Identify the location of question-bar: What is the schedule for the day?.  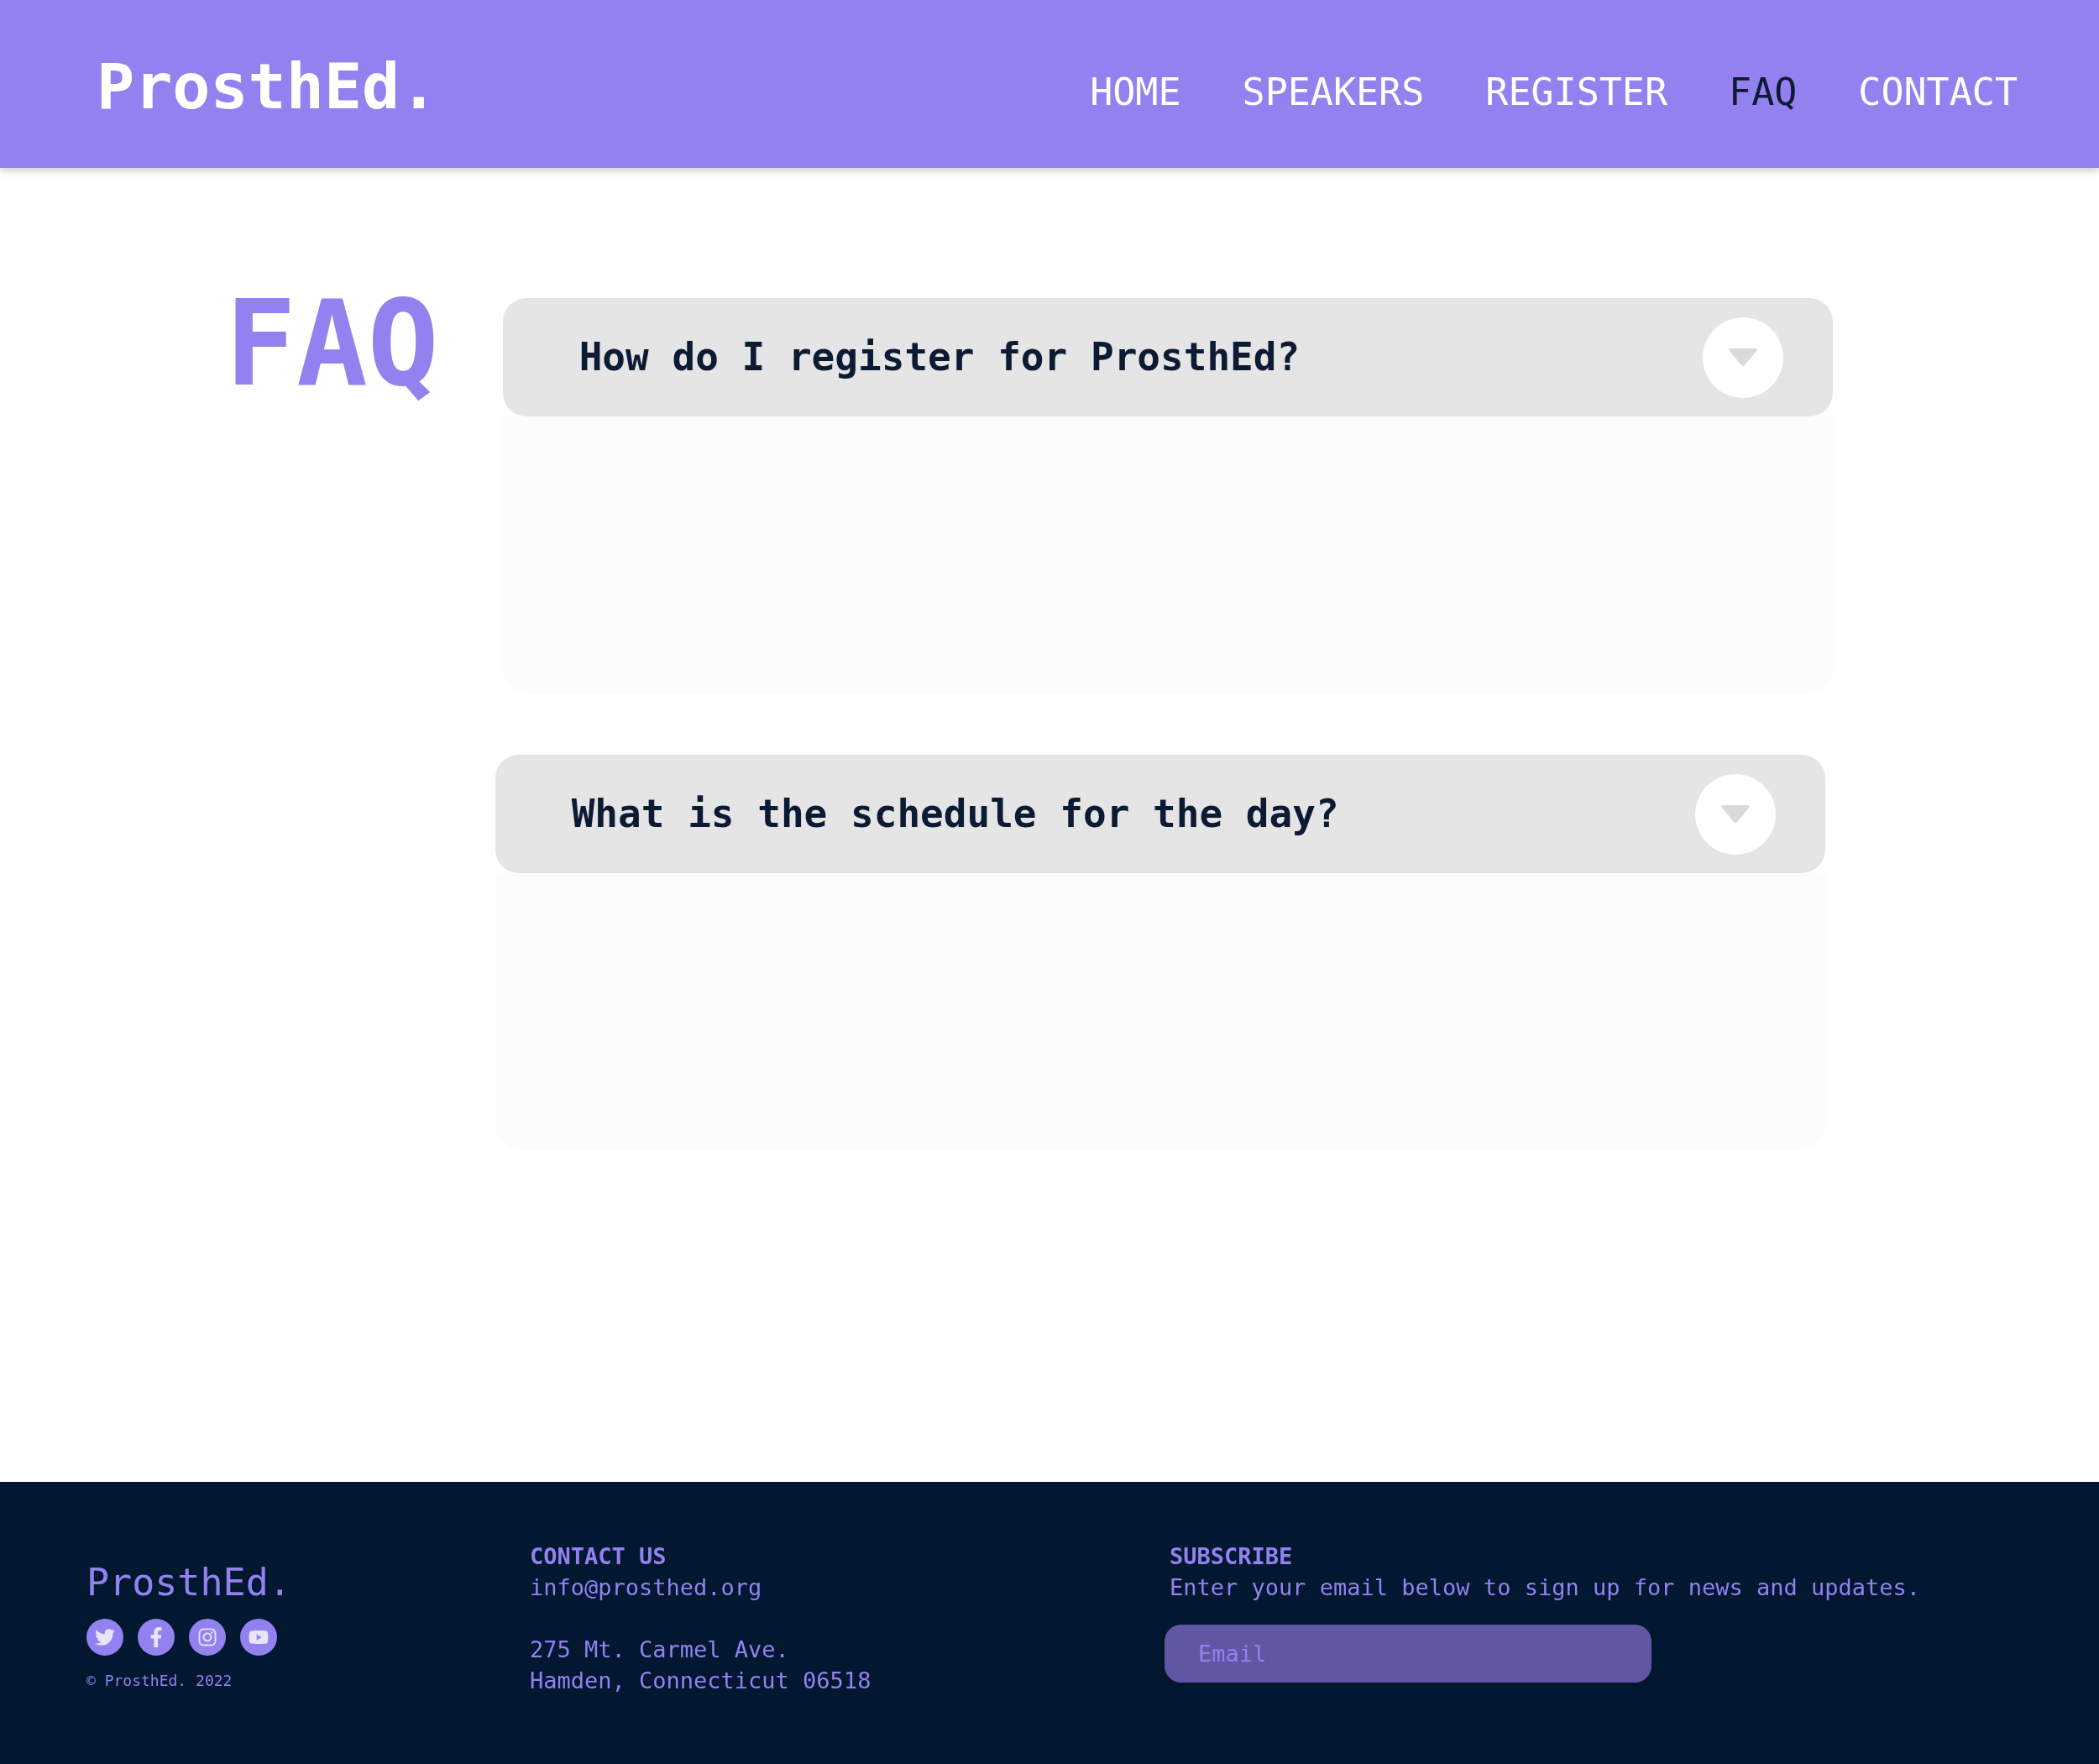
(1160, 814).